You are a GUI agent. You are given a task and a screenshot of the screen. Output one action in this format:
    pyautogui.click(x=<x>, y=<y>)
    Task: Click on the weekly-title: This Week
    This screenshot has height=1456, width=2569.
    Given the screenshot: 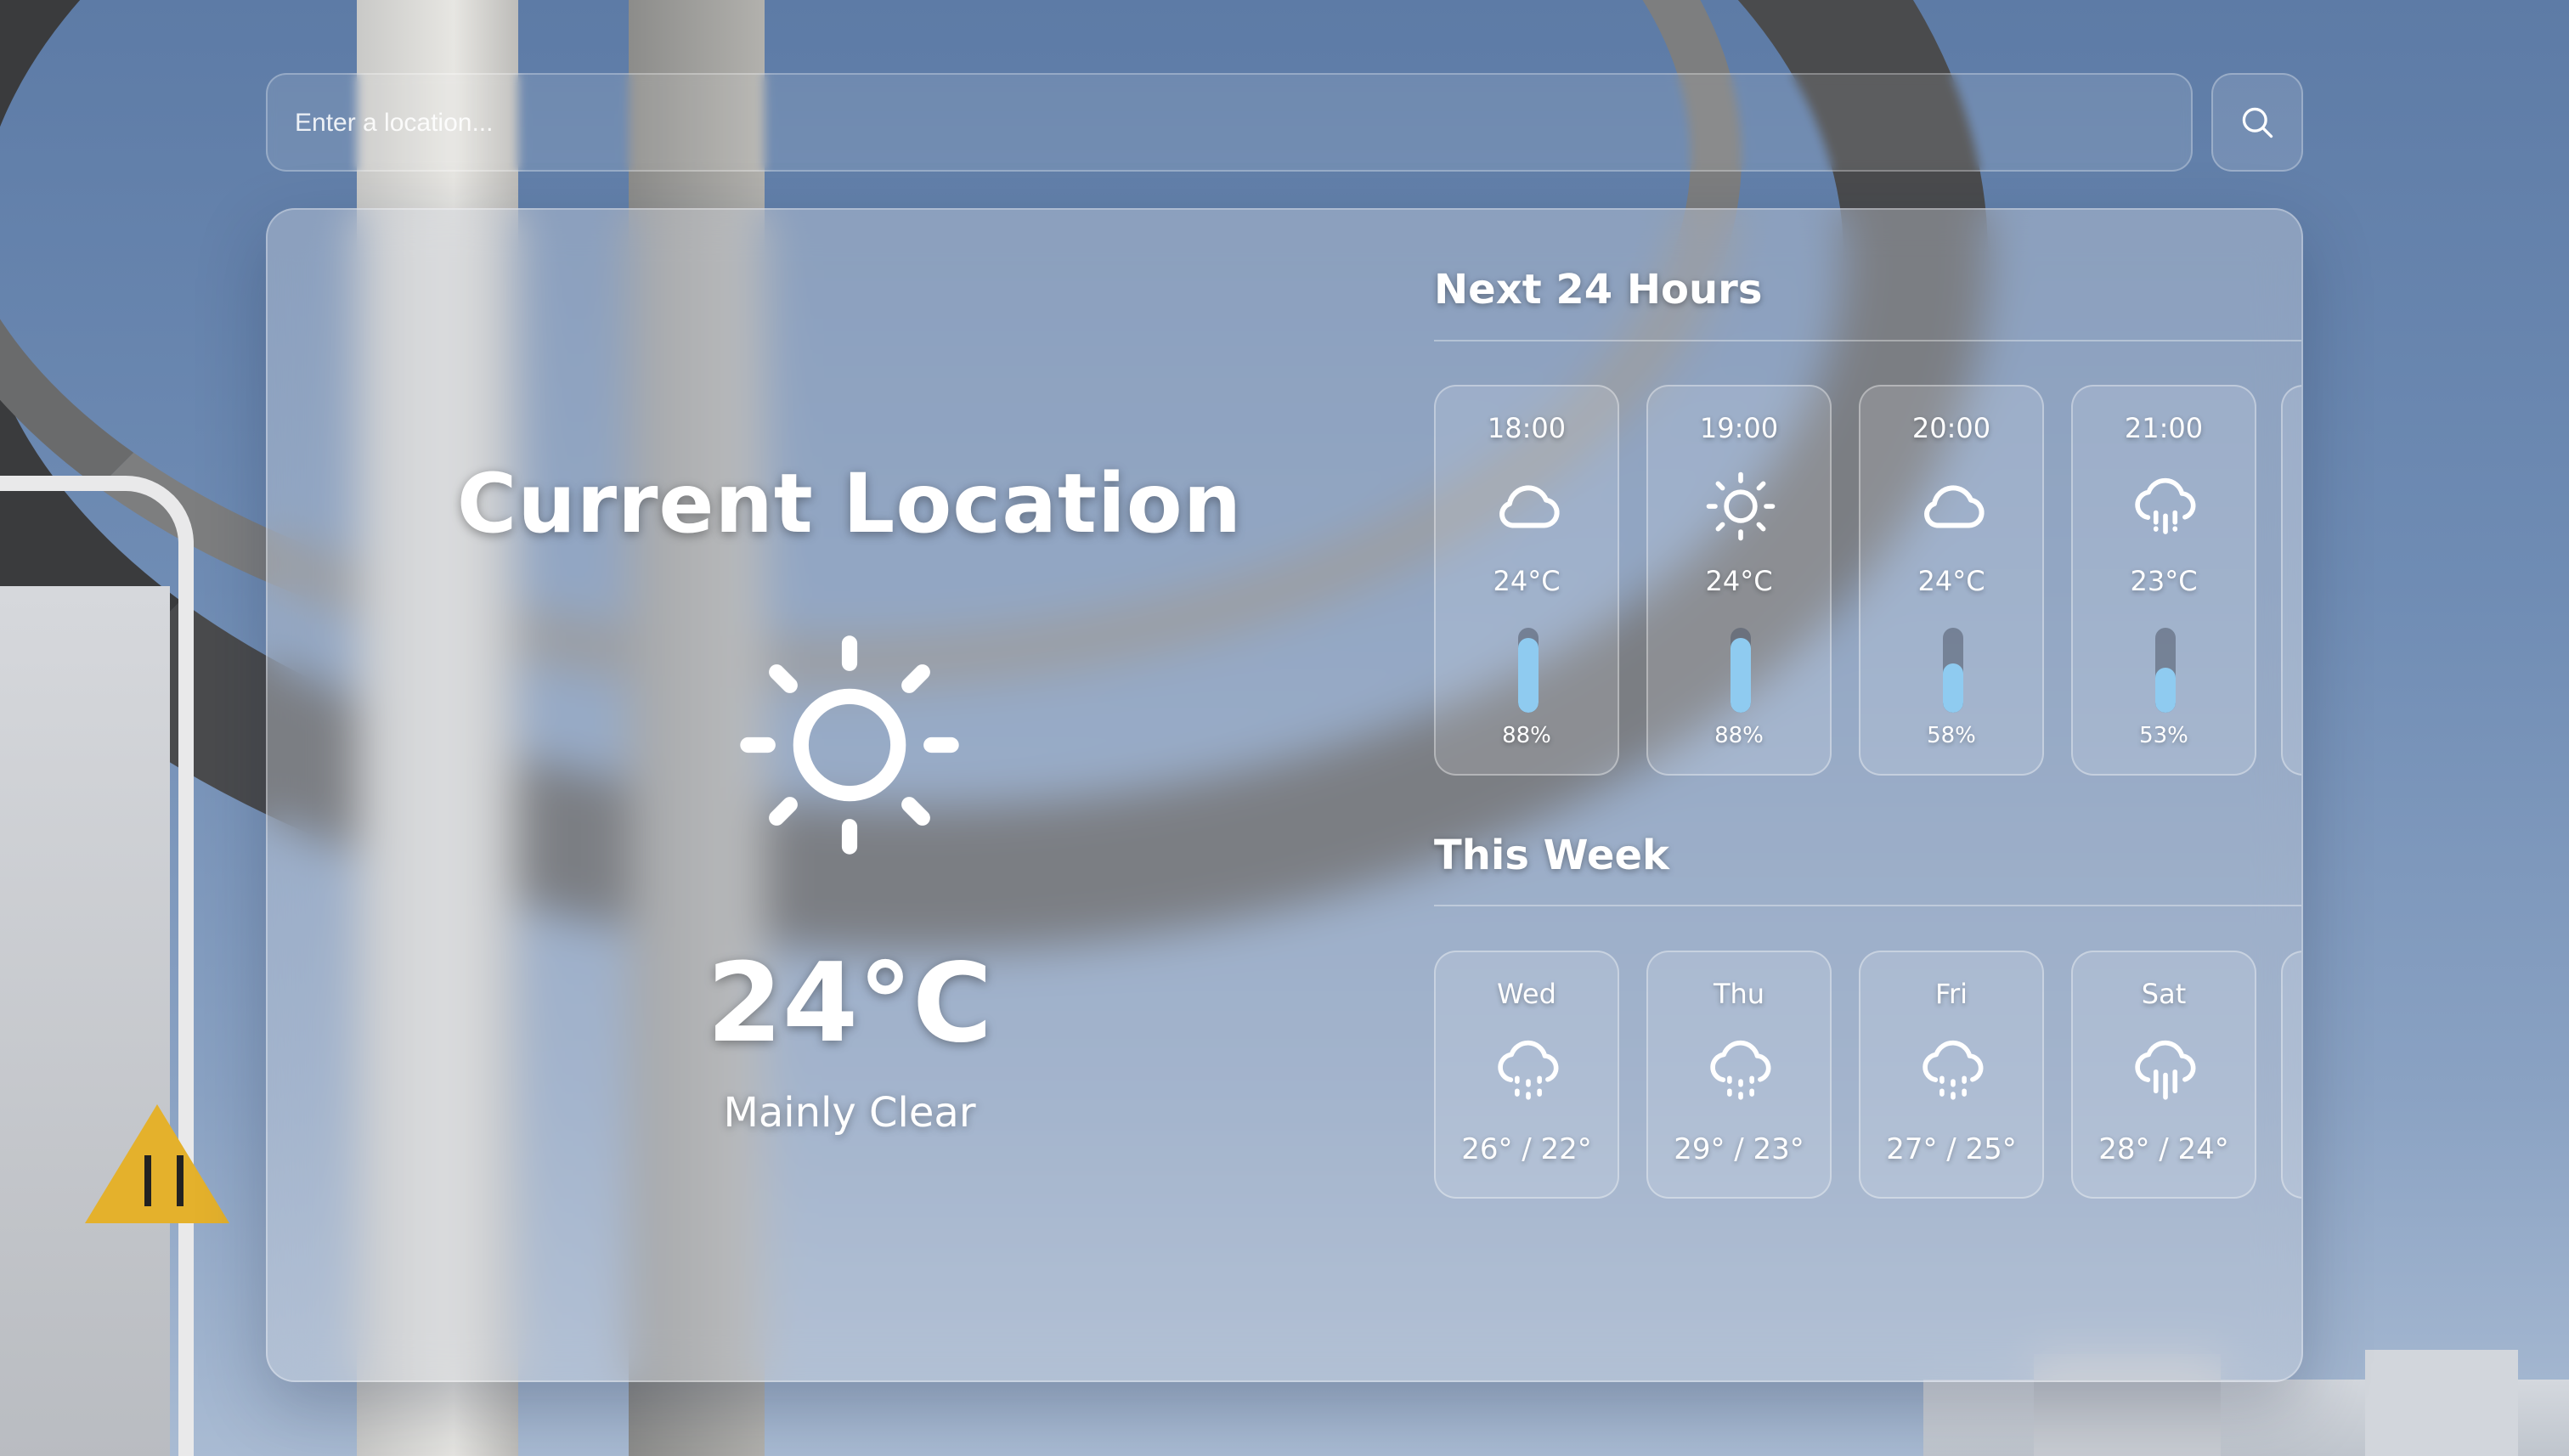 What is the action you would take?
    pyautogui.click(x=1552, y=856)
    